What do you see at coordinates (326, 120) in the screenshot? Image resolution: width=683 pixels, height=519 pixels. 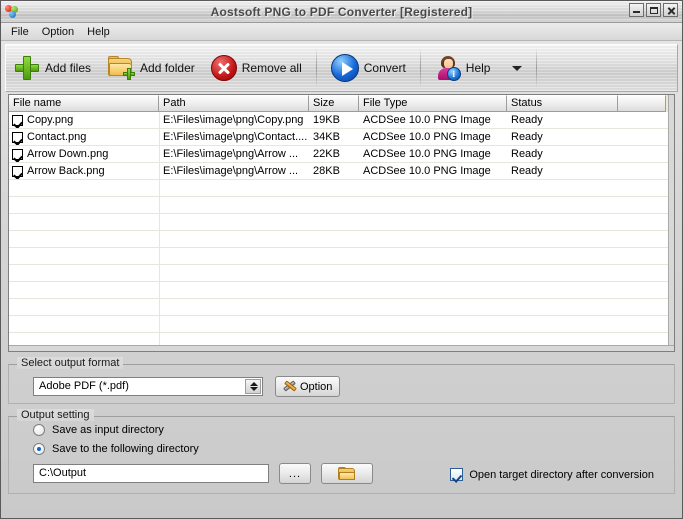 I see `cell-size: 19KB` at bounding box center [326, 120].